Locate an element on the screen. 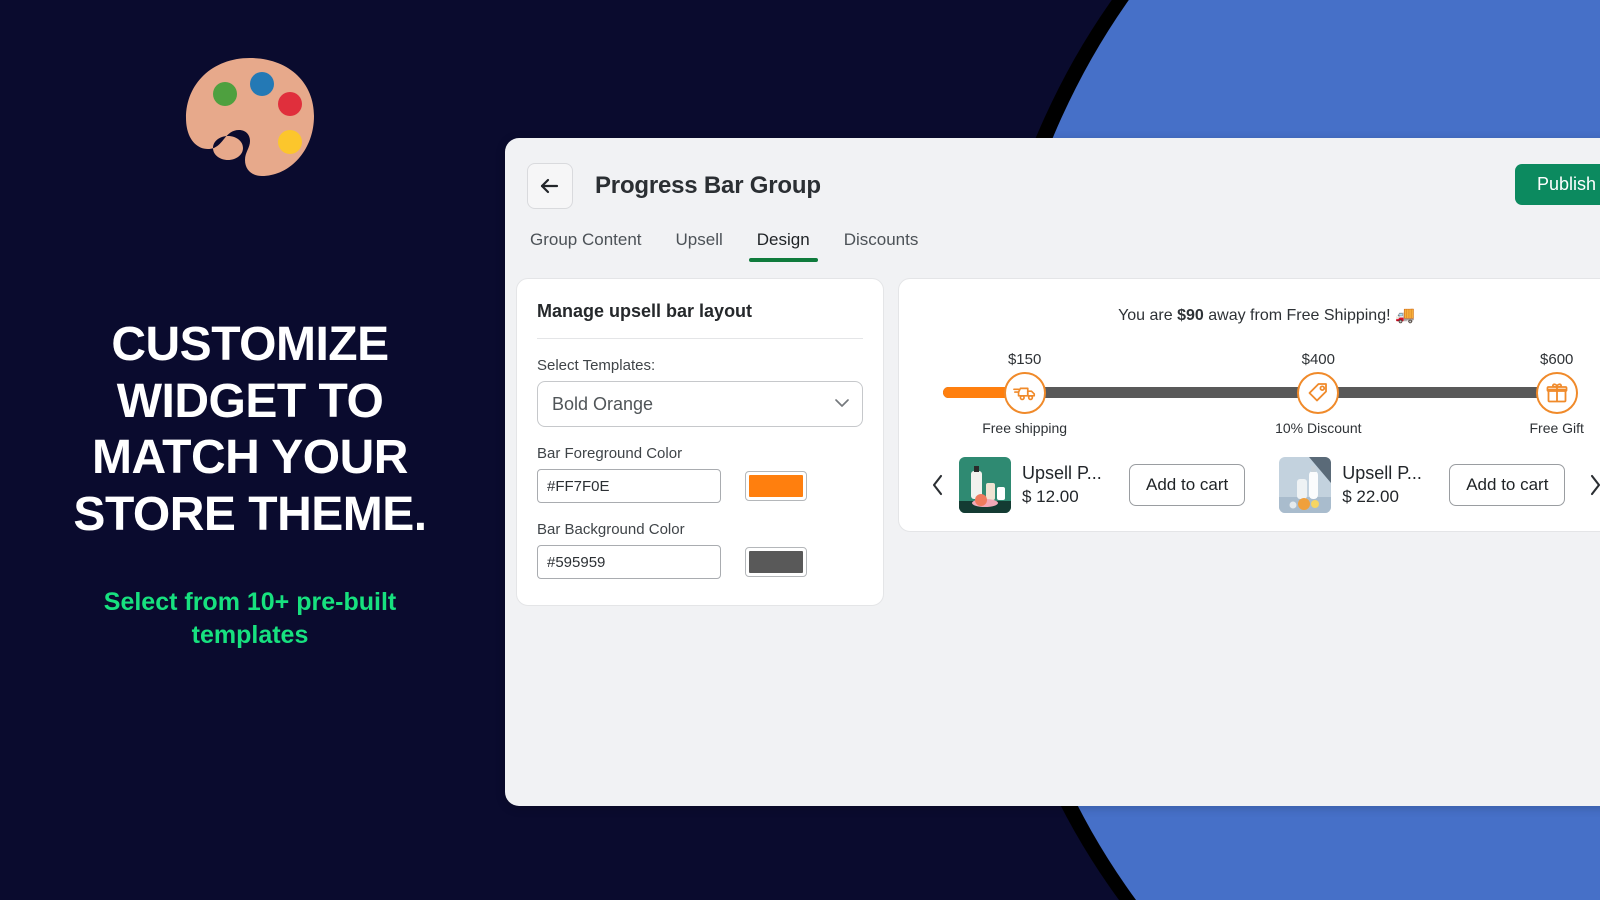 The image size is (1600, 900). product-card: Upsell P... $ 12.00 Add to cart is located at coordinates (1102, 485).